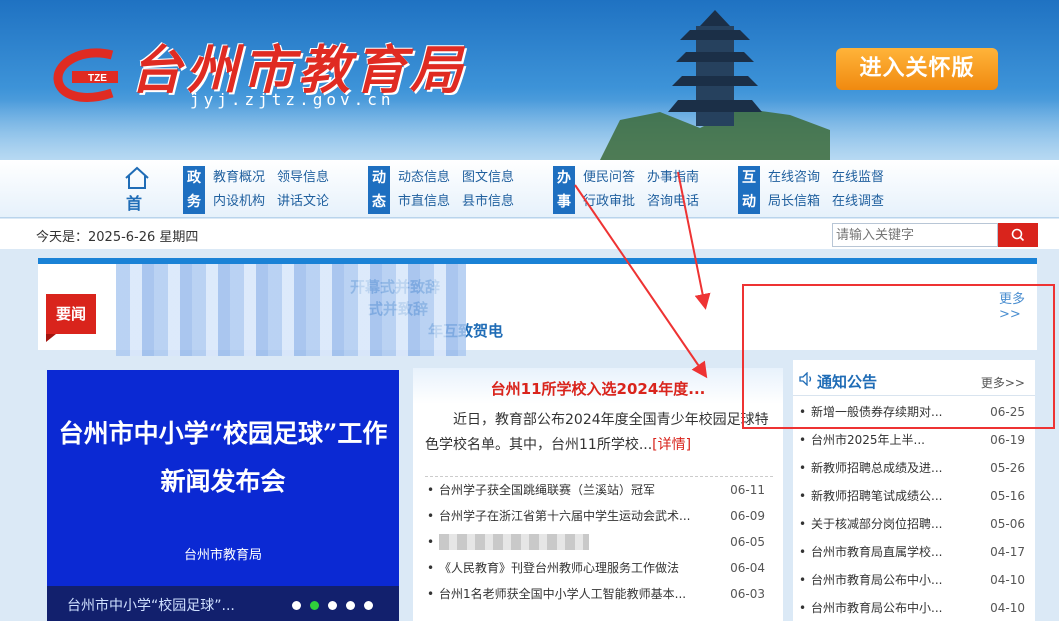 The width and height of the screenshot is (1059, 621). What do you see at coordinates (749, 190) in the screenshot?
I see `nav-tag-hudong: 互动` at bounding box center [749, 190].